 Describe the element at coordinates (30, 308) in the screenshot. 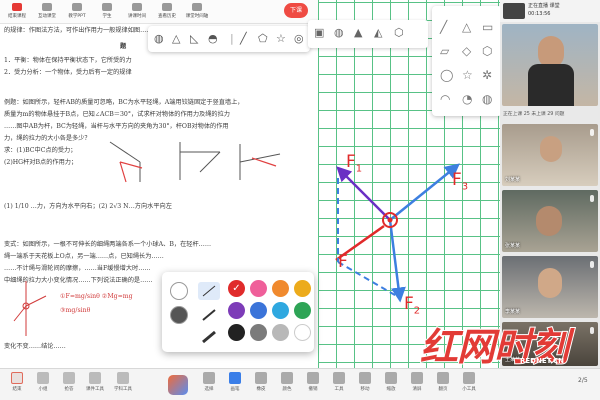

I see `handwriting-sketch` at that location.